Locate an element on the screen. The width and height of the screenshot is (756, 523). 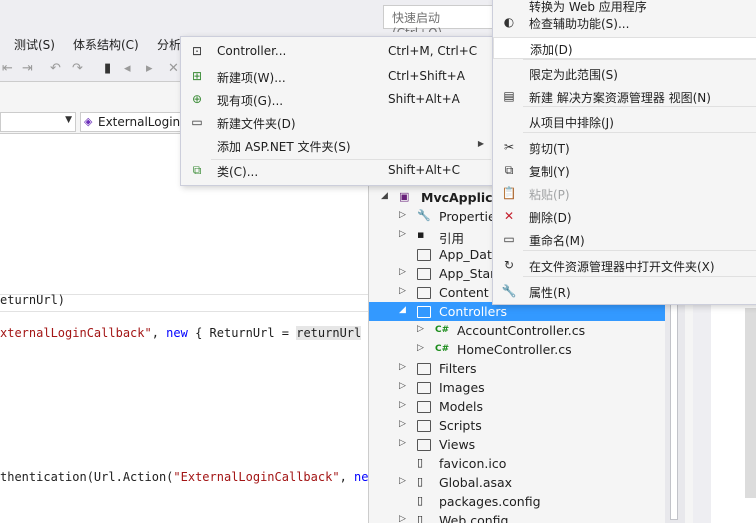
context-menu-item: 从项目中排除(J) is located at coordinates (624, 122).